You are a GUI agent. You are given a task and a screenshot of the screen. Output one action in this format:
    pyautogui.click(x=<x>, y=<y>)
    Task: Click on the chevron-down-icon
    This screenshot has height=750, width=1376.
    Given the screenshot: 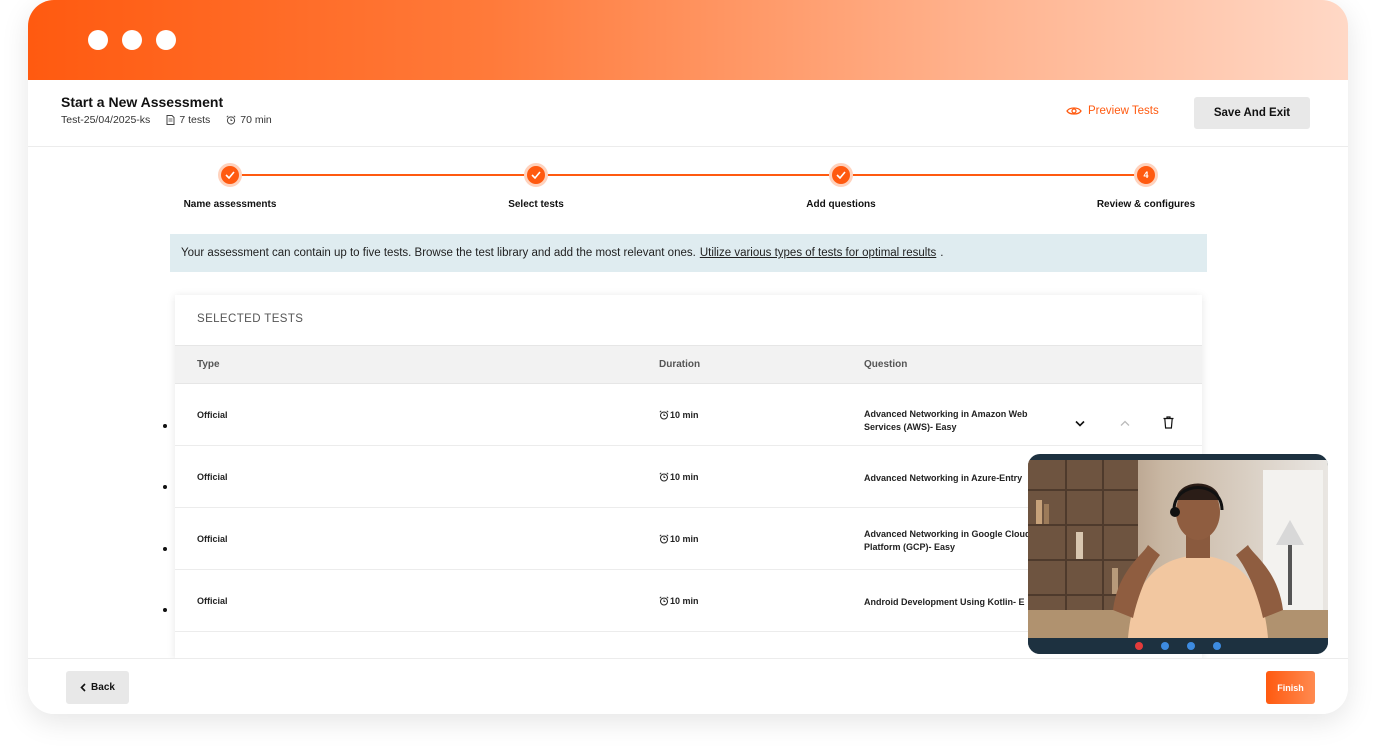 What is the action you would take?
    pyautogui.click(x=1080, y=423)
    